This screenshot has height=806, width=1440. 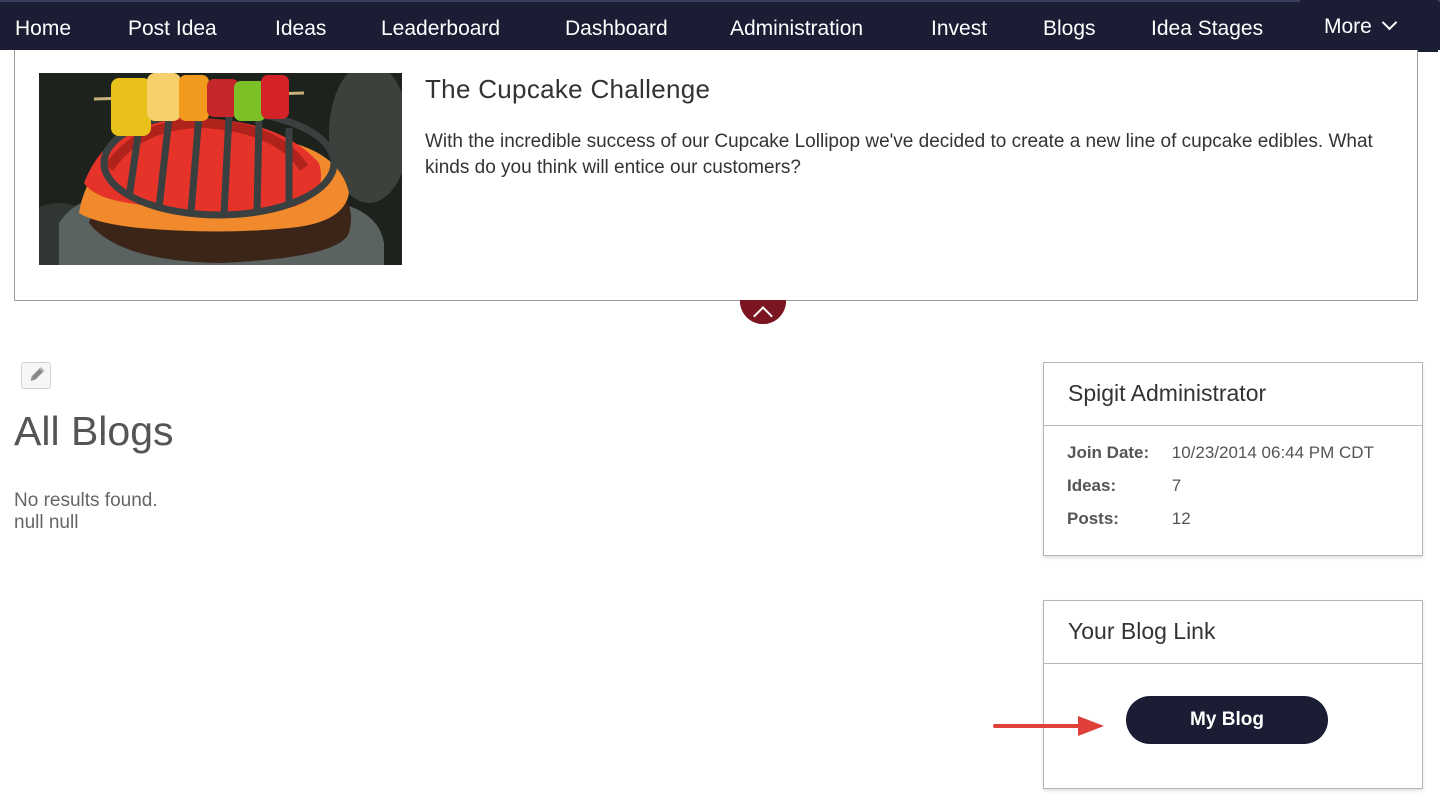 I want to click on stat-join-date: Join Date: 10/23/2014 06:44 PM CDT, so click(x=1220, y=453).